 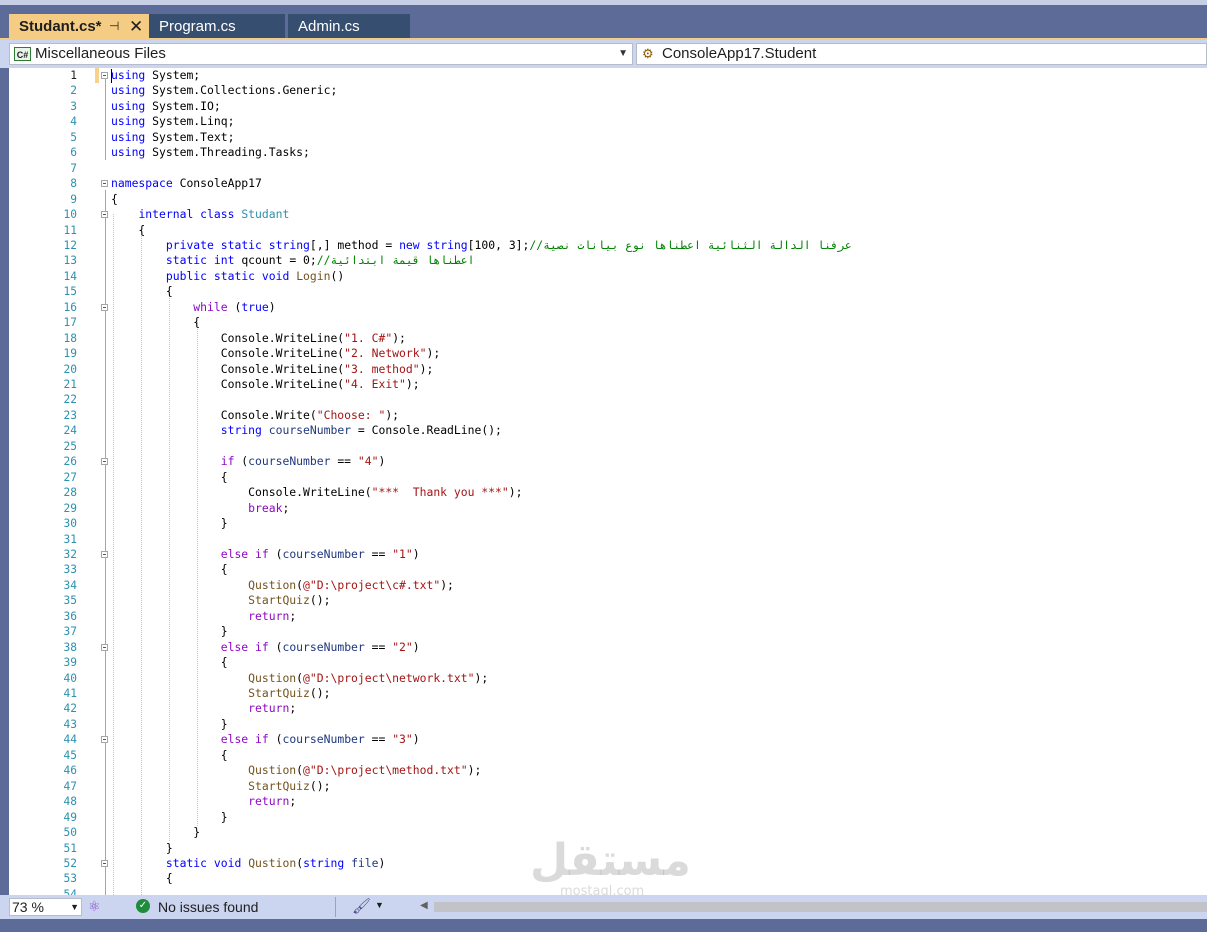 What do you see at coordinates (73, 106) in the screenshot?
I see `line-number: 3` at bounding box center [73, 106].